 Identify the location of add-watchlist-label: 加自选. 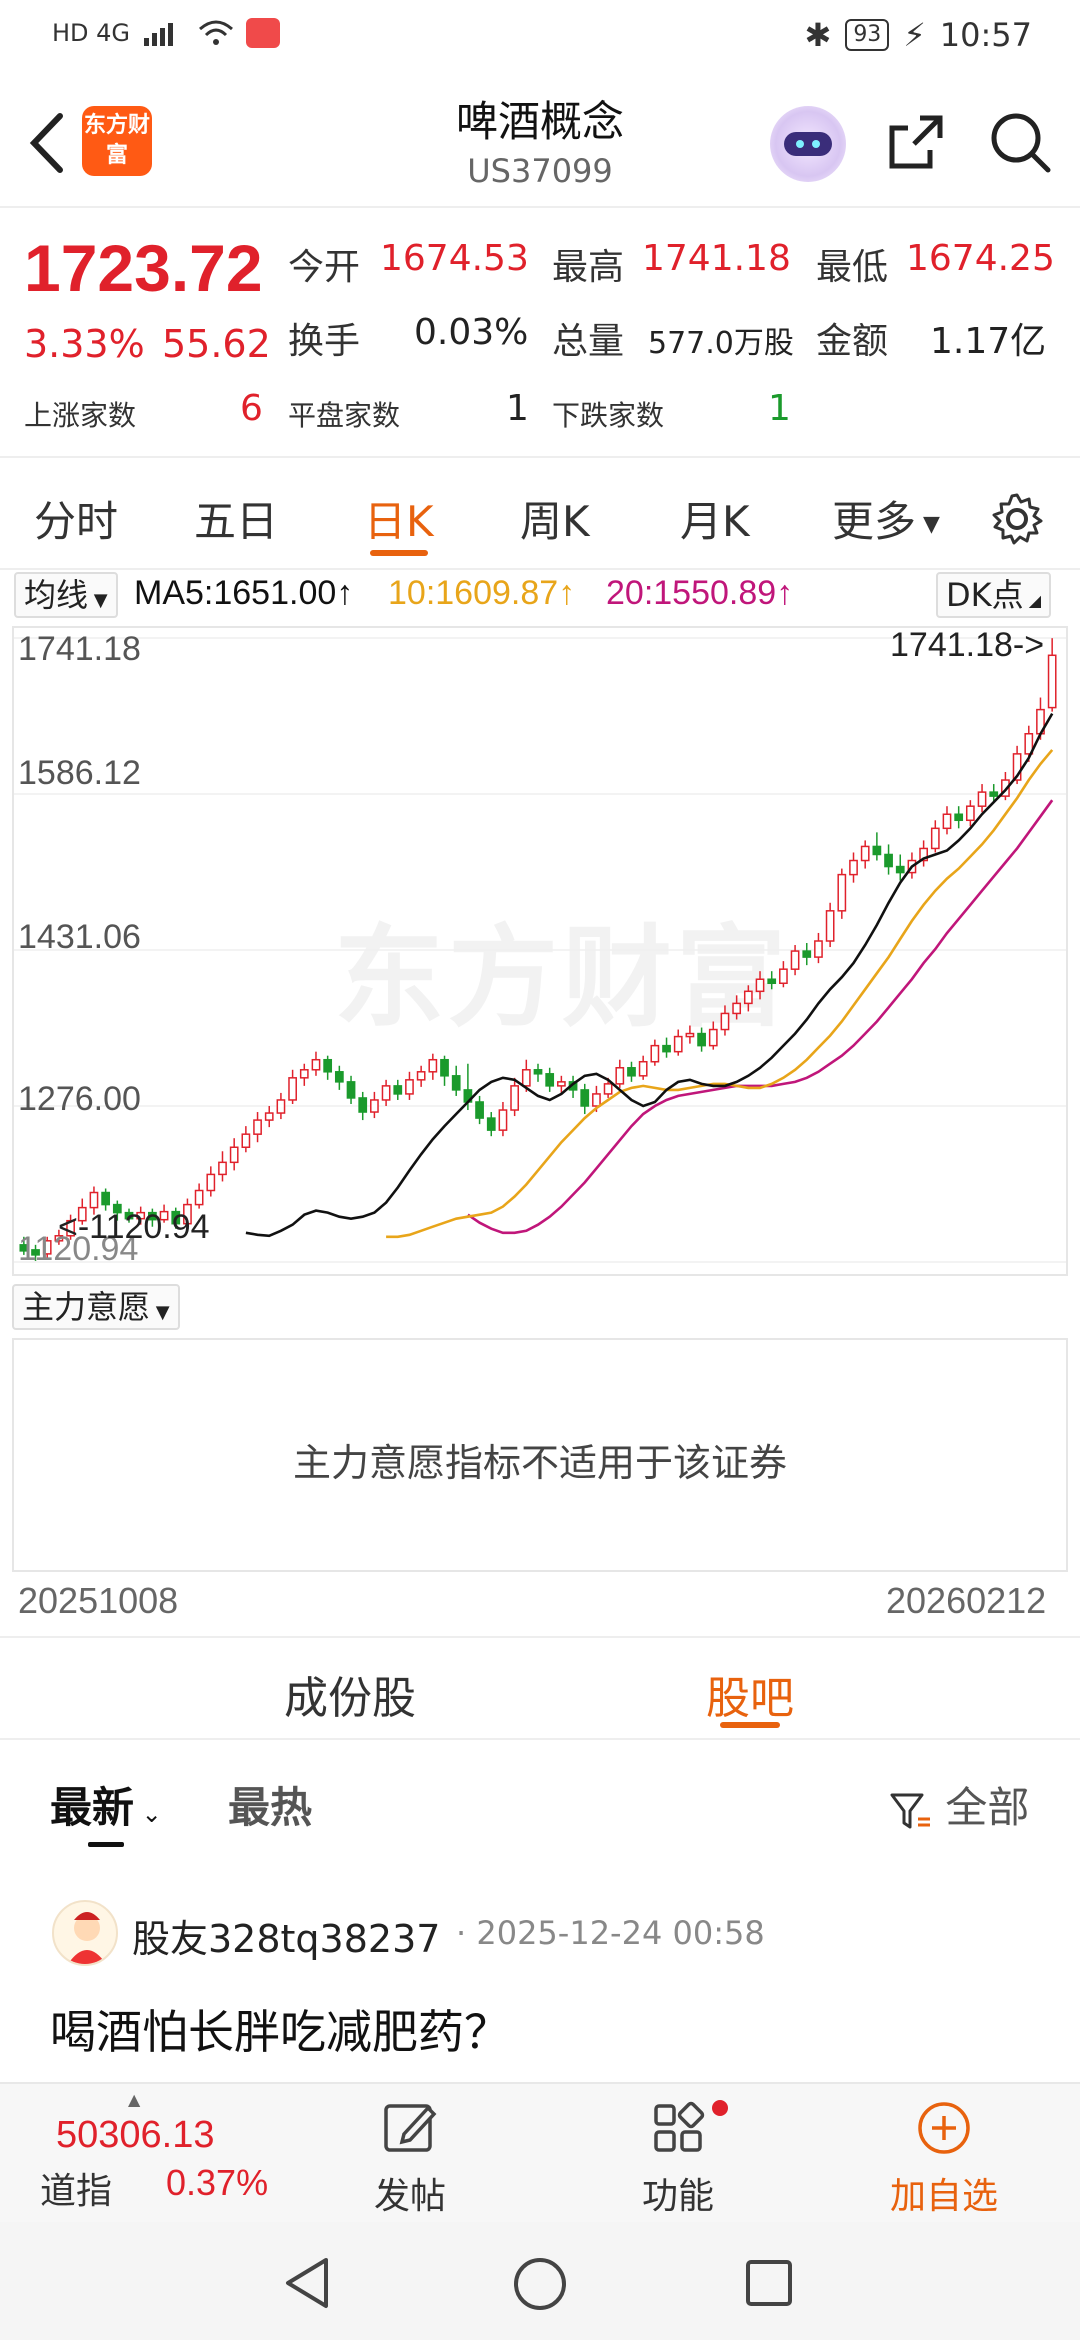
(943, 2196).